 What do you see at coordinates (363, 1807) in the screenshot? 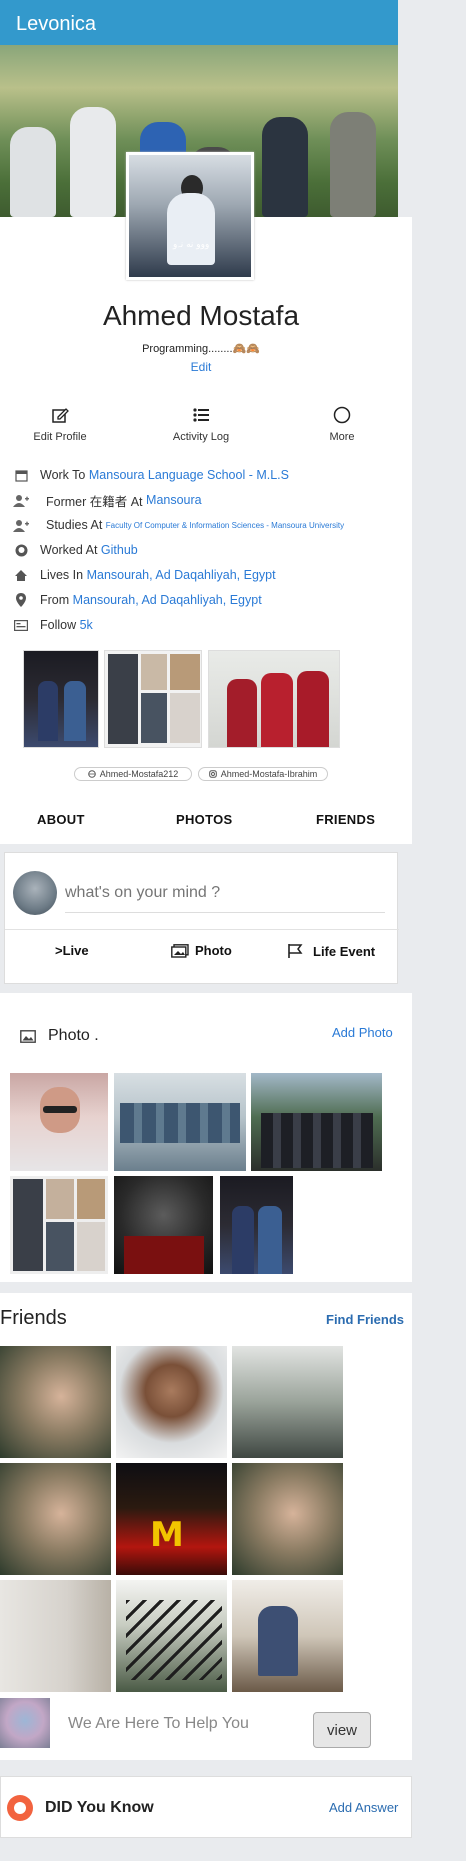
I see `add-answer-link: Add Answer` at bounding box center [363, 1807].